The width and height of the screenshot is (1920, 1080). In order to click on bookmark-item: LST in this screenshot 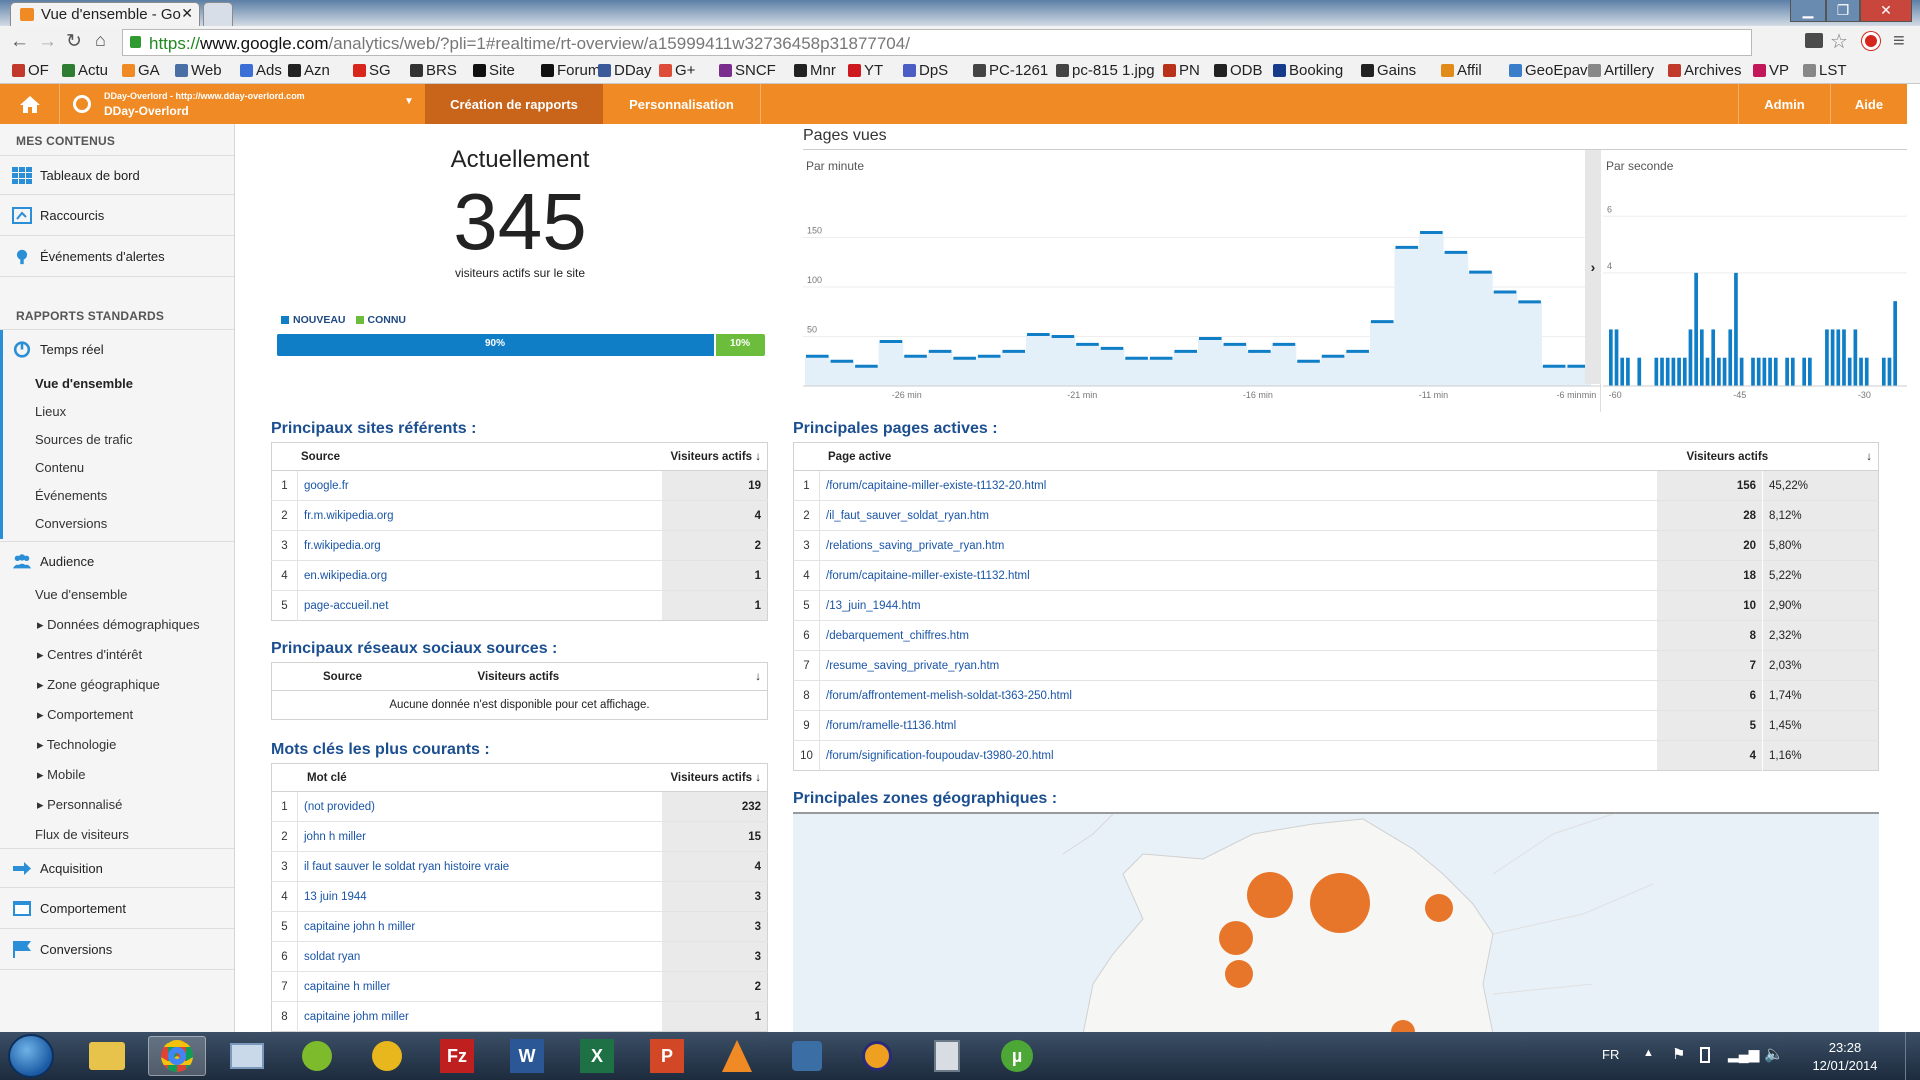, I will do `click(1825, 70)`.